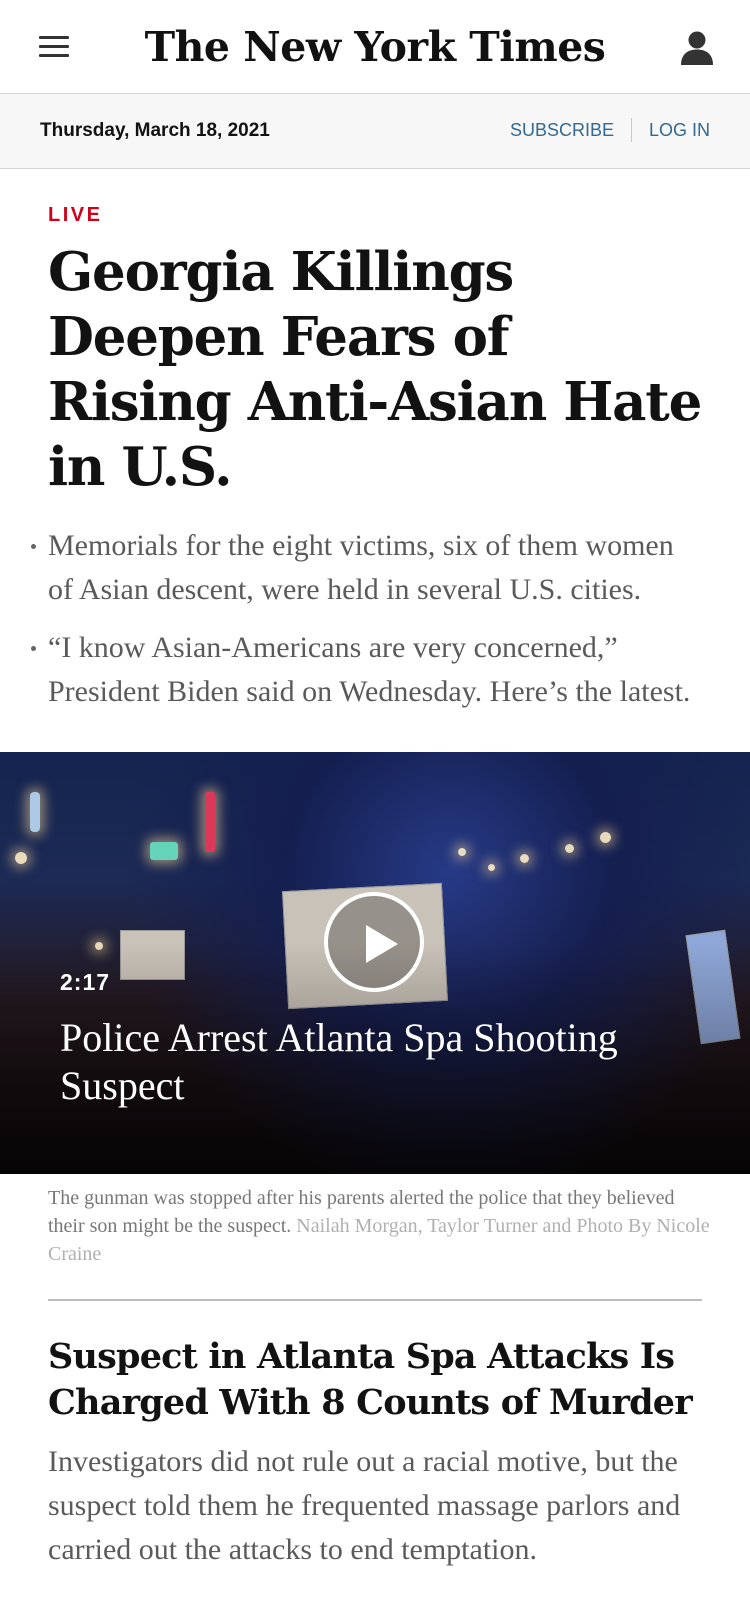 Image resolution: width=750 pixels, height=1600 pixels. I want to click on auth-links: SUBSCRIBE LOG IN, so click(610, 130).